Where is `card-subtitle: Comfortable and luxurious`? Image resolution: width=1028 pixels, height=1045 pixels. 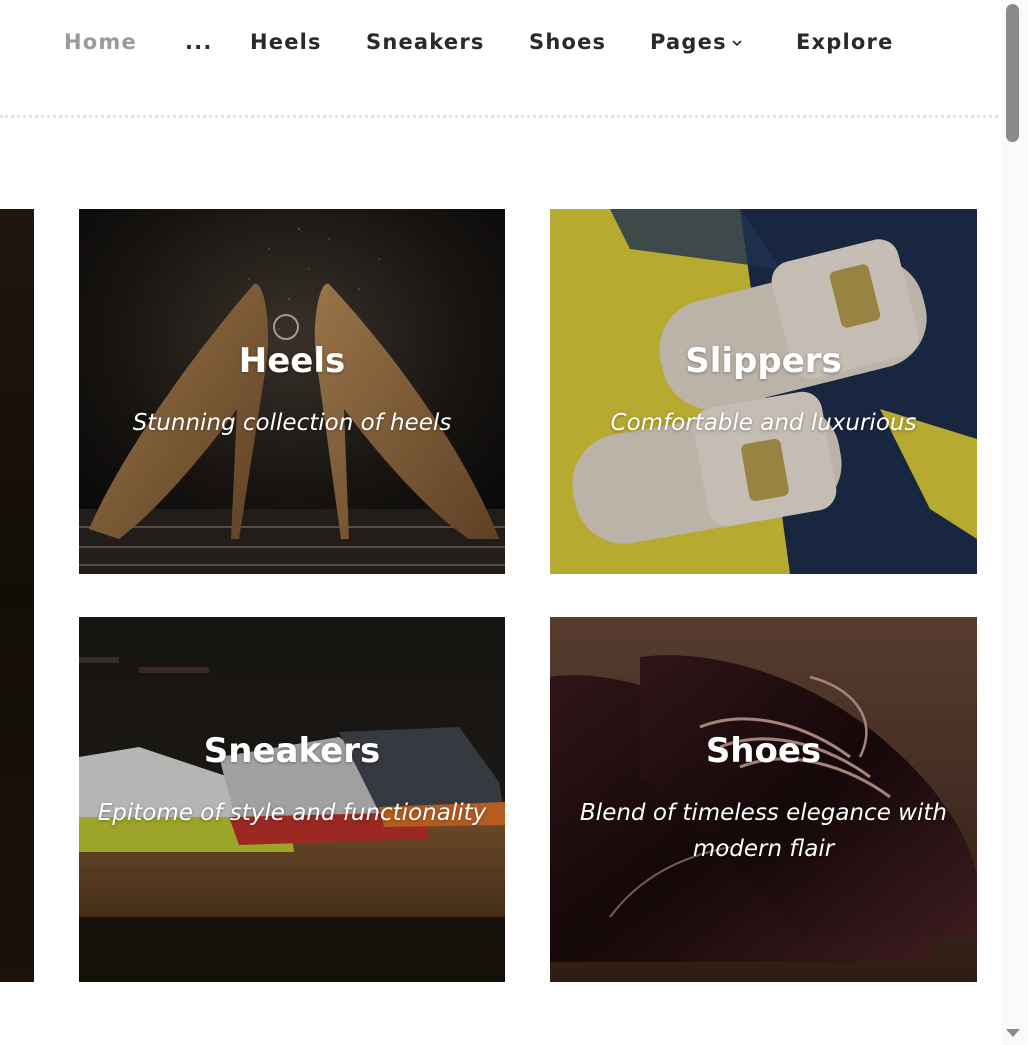
card-subtitle: Comfortable and luxurious is located at coordinates (763, 423).